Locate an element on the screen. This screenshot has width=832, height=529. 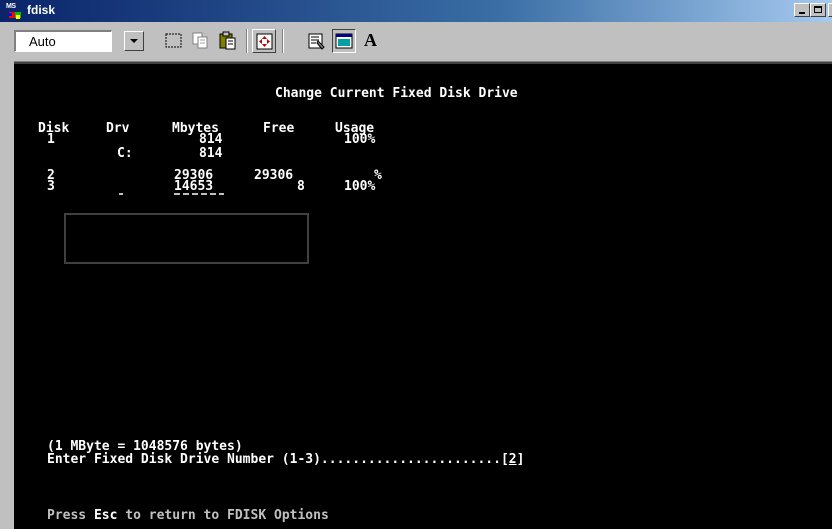
paste-icon is located at coordinates (227, 40).